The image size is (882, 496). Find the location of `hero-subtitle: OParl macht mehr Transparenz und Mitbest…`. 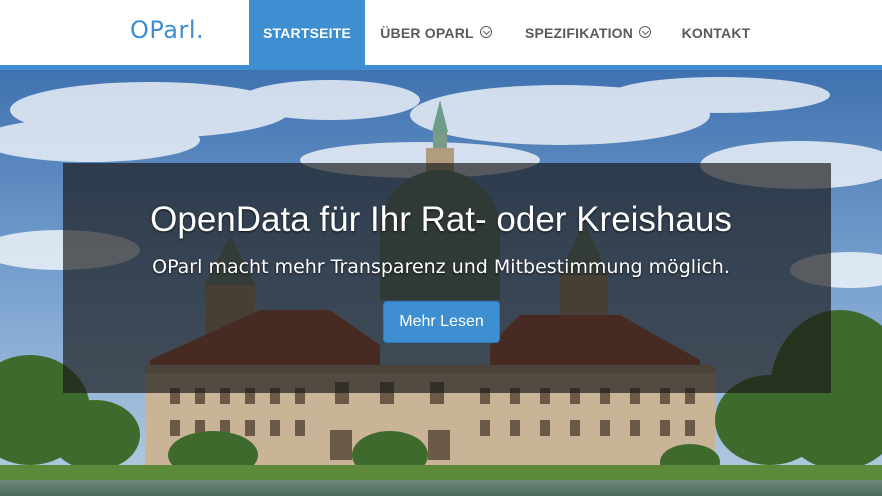

hero-subtitle: OParl macht mehr Transparenz und Mitbest… is located at coordinates (441, 267).